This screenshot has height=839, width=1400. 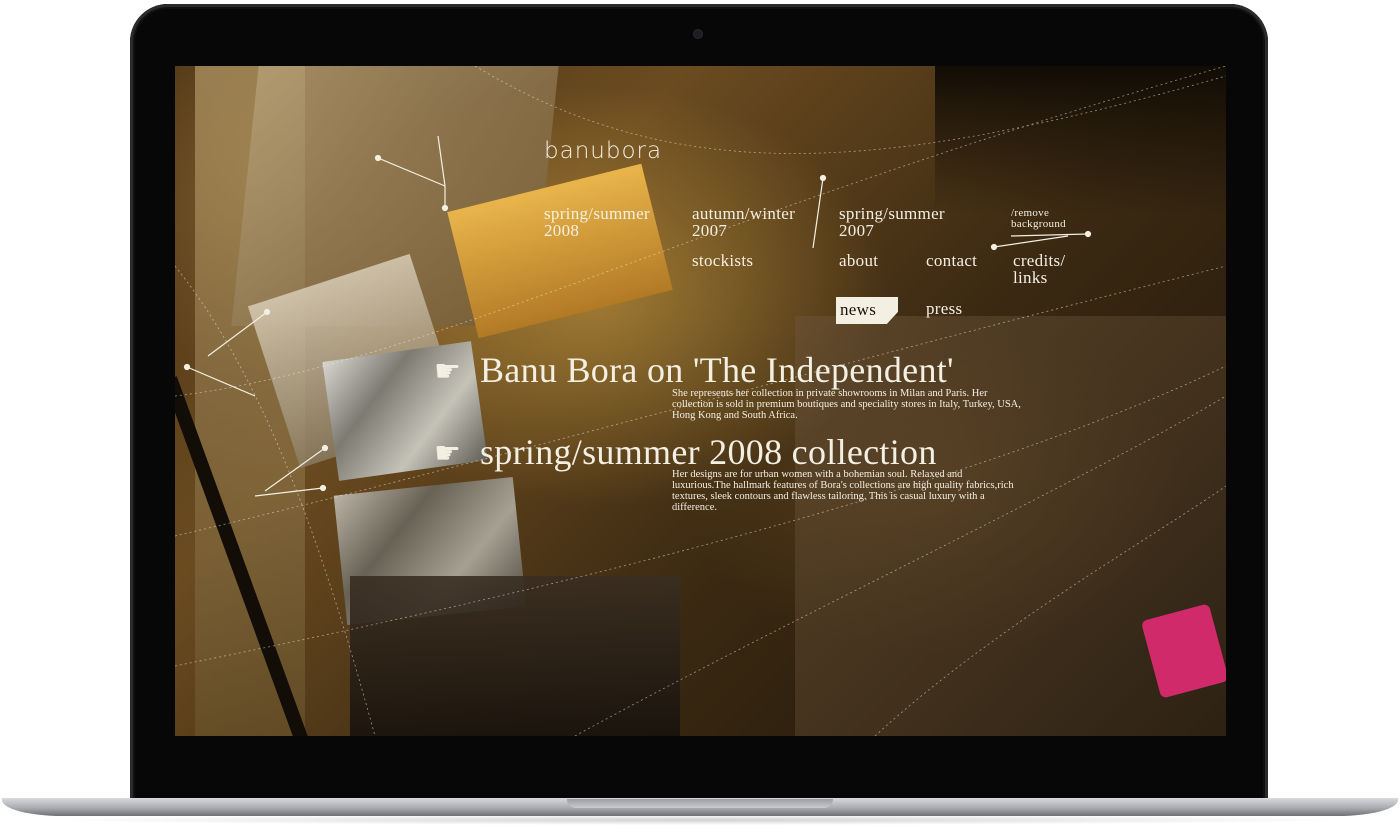 What do you see at coordinates (858, 260) in the screenshot?
I see `nav-about: about` at bounding box center [858, 260].